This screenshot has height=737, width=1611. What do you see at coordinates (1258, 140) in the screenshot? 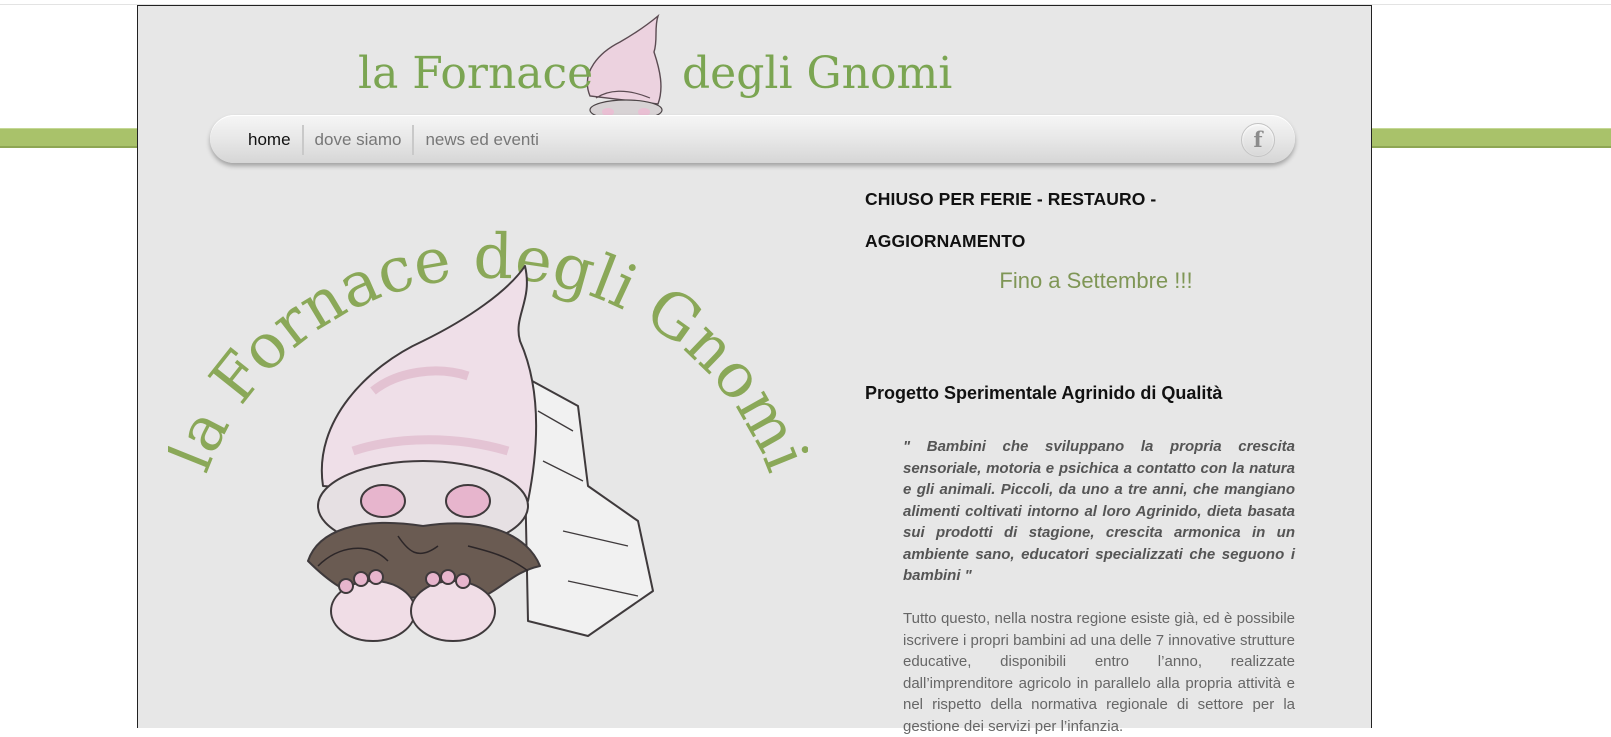
I see `facebook-icon: f` at bounding box center [1258, 140].